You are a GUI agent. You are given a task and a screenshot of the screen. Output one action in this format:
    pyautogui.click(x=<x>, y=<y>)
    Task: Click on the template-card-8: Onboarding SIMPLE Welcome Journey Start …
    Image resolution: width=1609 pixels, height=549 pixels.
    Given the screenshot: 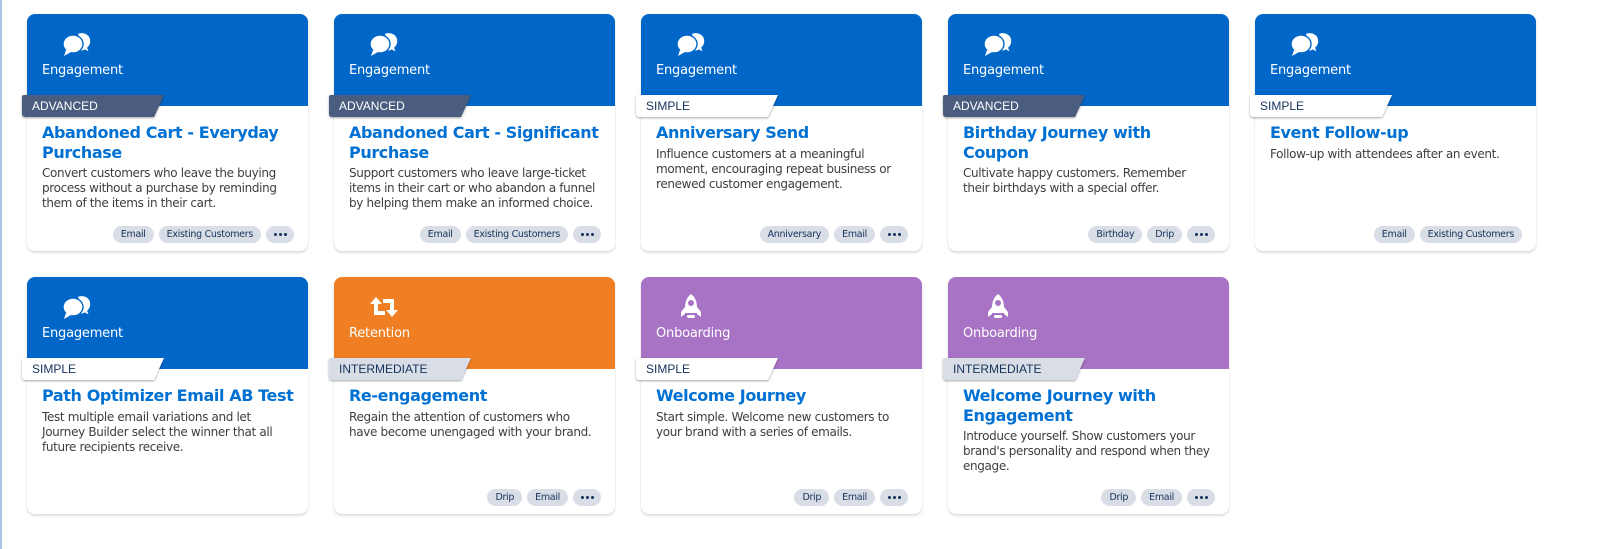 What is the action you would take?
    pyautogui.click(x=779, y=395)
    